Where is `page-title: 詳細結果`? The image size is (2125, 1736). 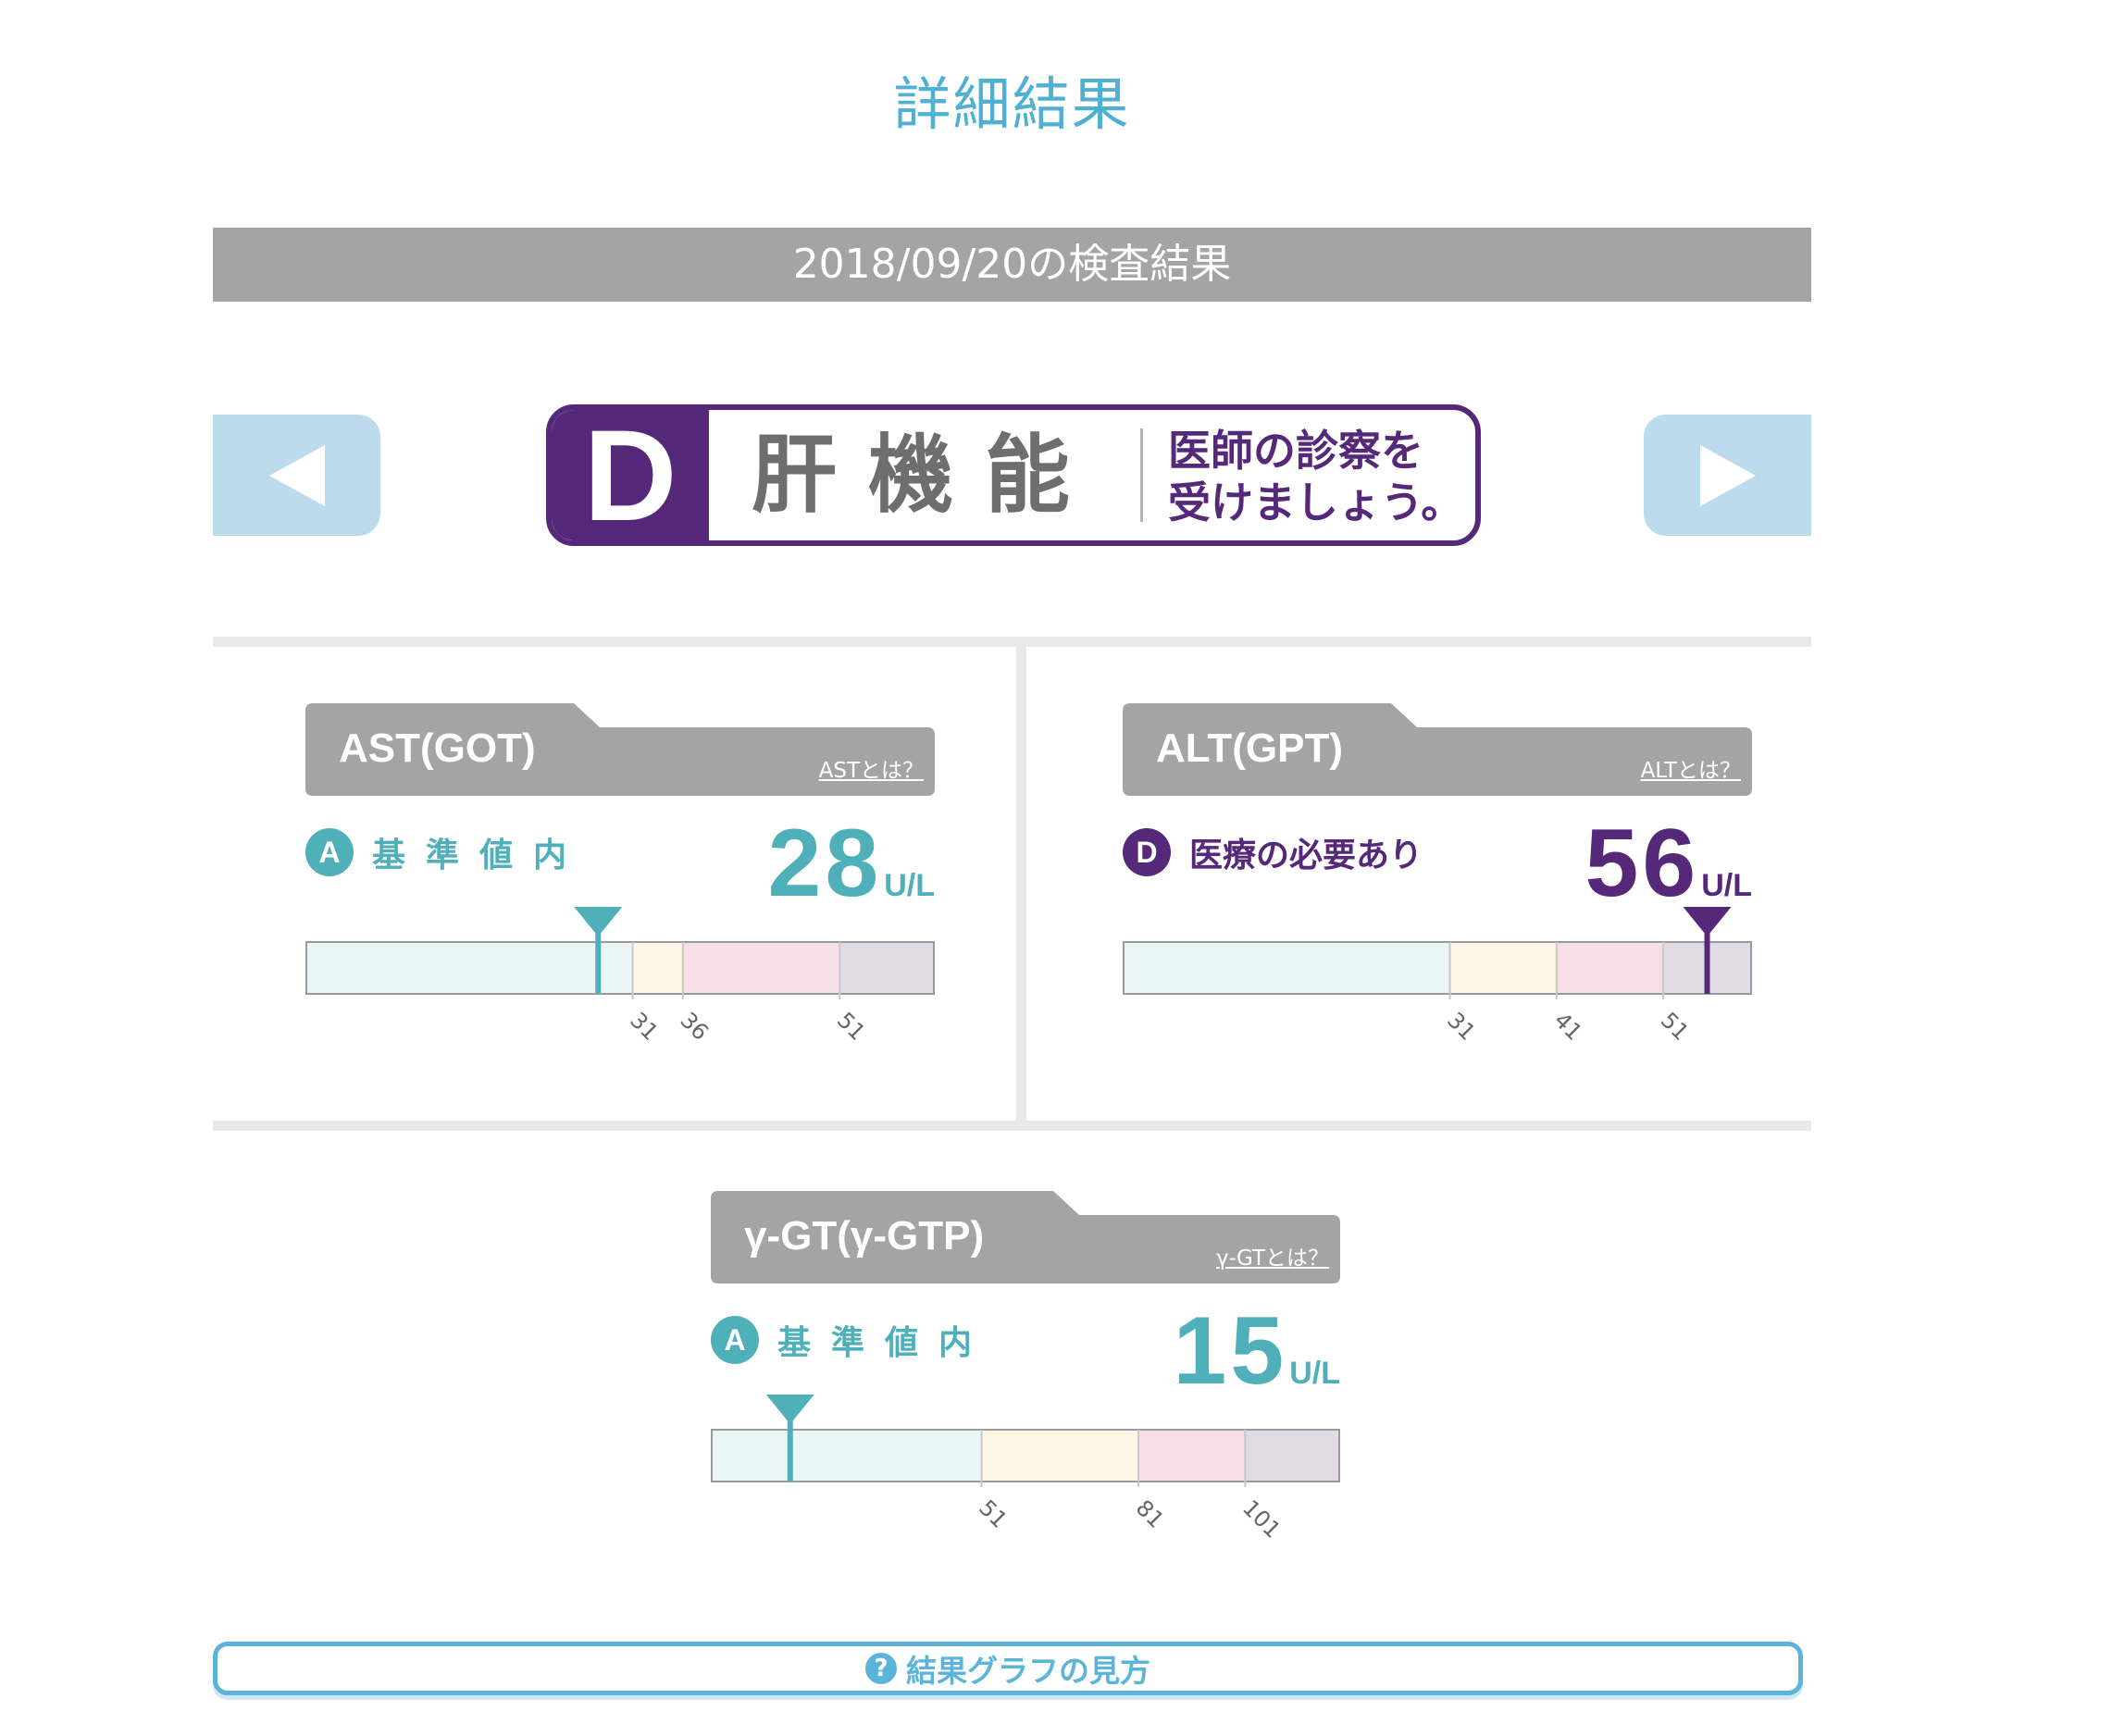 page-title: 詳細結果 is located at coordinates (1012, 104).